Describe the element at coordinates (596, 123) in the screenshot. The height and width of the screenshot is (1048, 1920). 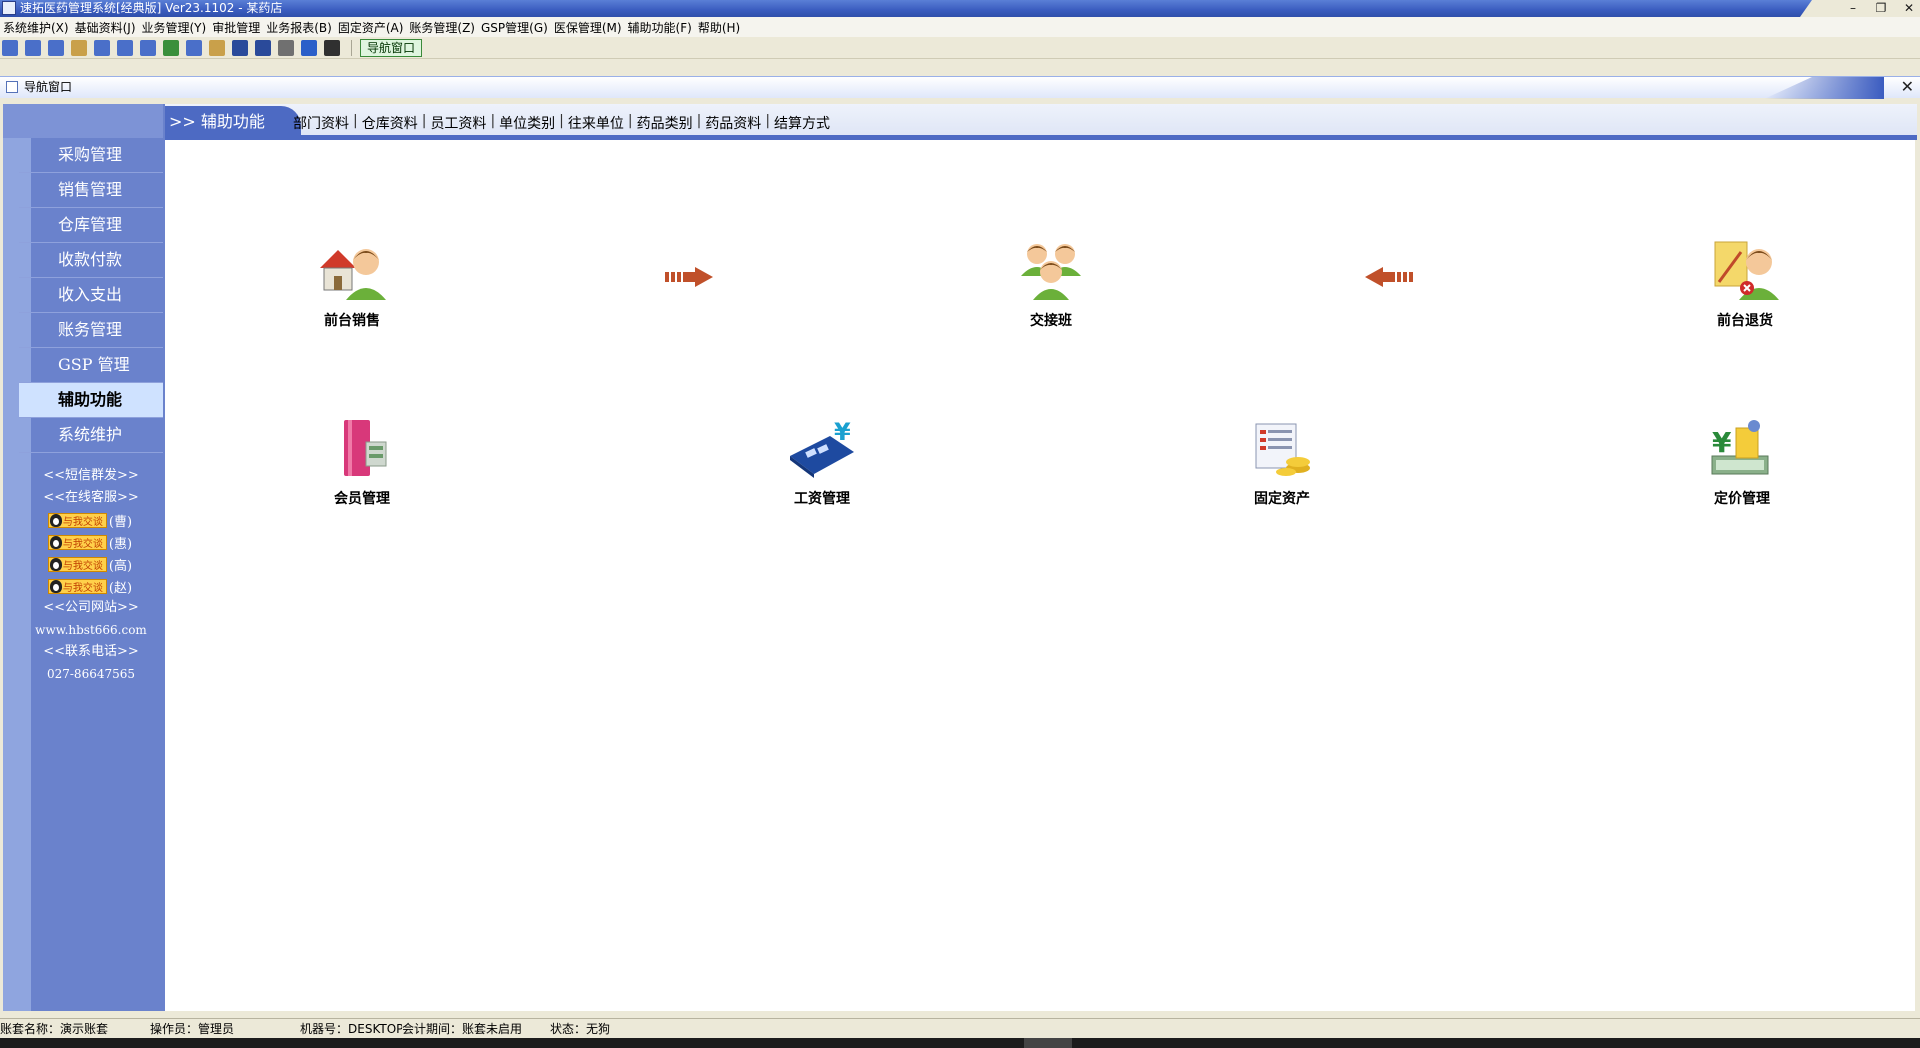
I see `link-partners: 往来单位` at that location.